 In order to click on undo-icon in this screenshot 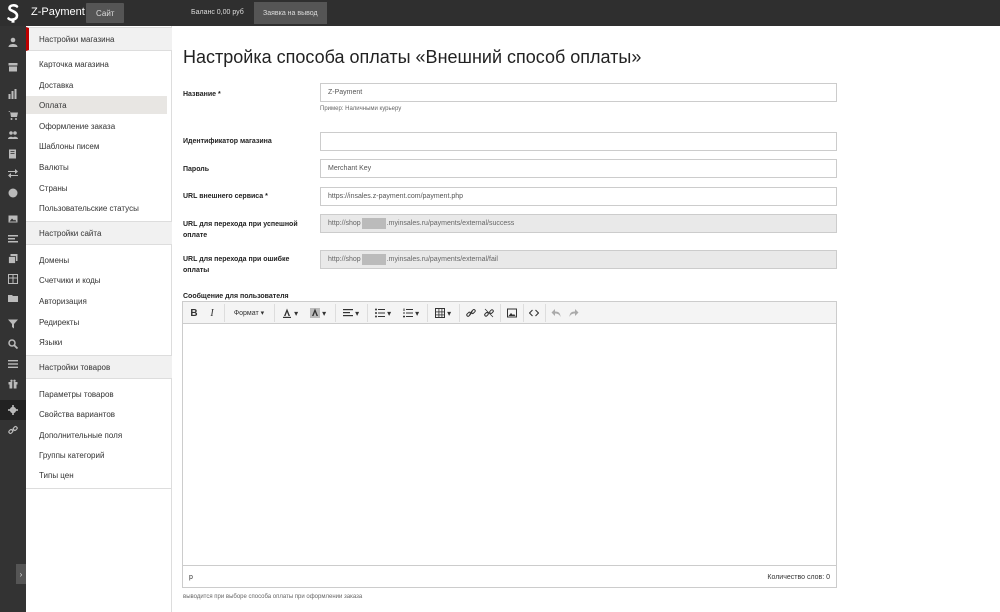, I will do `click(556, 313)`.